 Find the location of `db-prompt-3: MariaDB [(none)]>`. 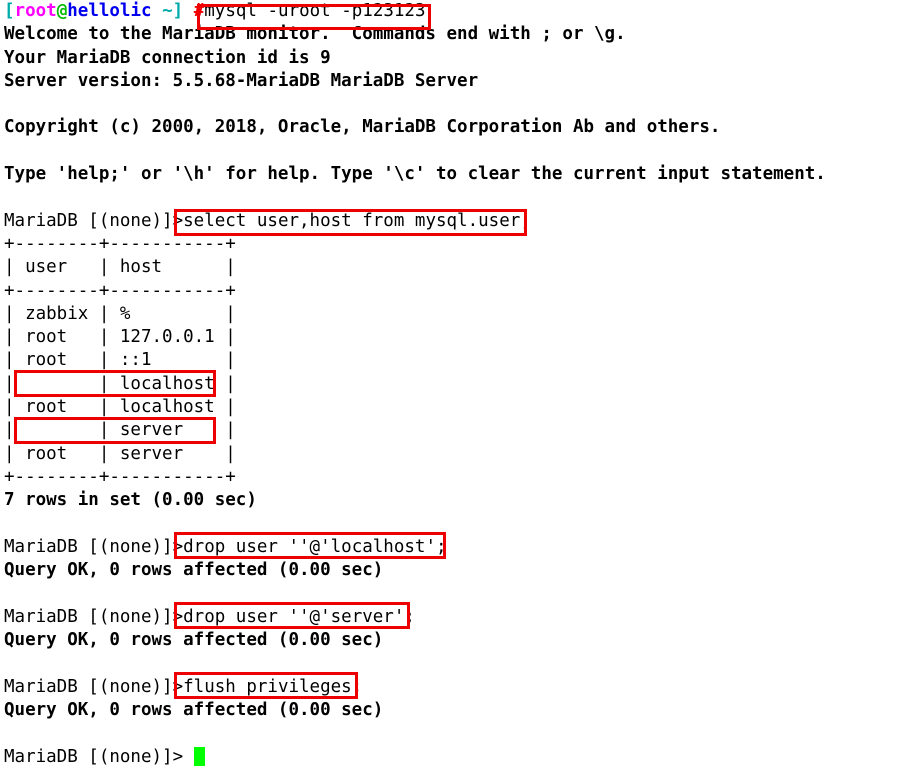

db-prompt-3: MariaDB [(none)]> is located at coordinates (94, 616).